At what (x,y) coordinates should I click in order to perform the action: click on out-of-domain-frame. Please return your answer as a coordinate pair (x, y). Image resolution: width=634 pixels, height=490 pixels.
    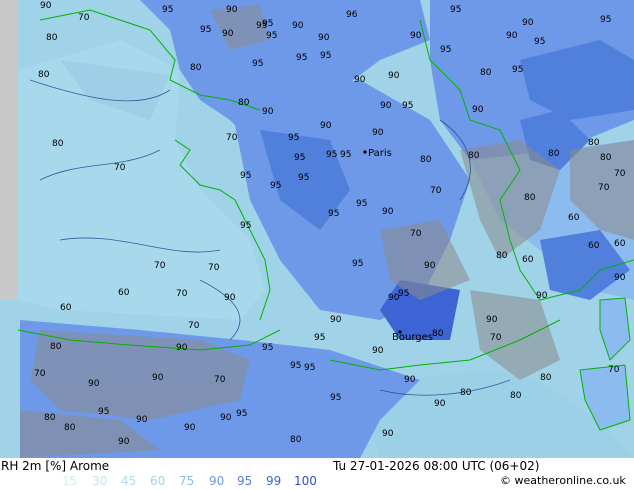
    Looking at the image, I should click on (9, 150).